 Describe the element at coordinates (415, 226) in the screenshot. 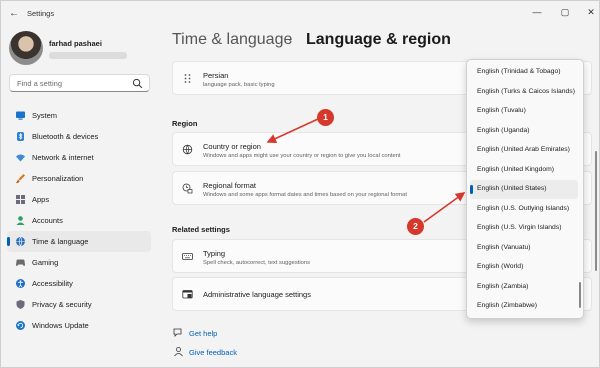

I see `annotation-badge-2: 2` at that location.